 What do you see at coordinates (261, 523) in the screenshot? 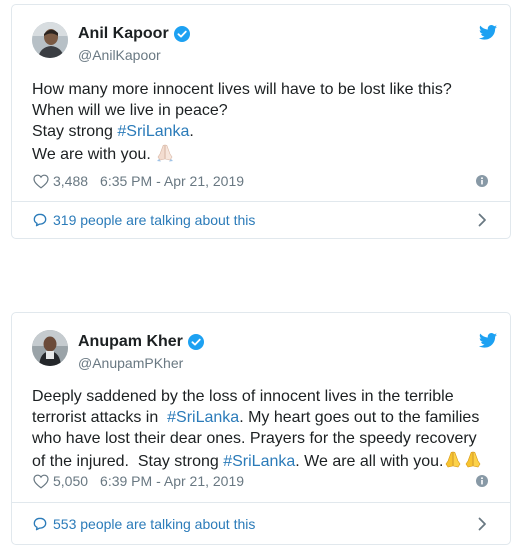
I see `conversation-link: 553 people are talking about this` at bounding box center [261, 523].